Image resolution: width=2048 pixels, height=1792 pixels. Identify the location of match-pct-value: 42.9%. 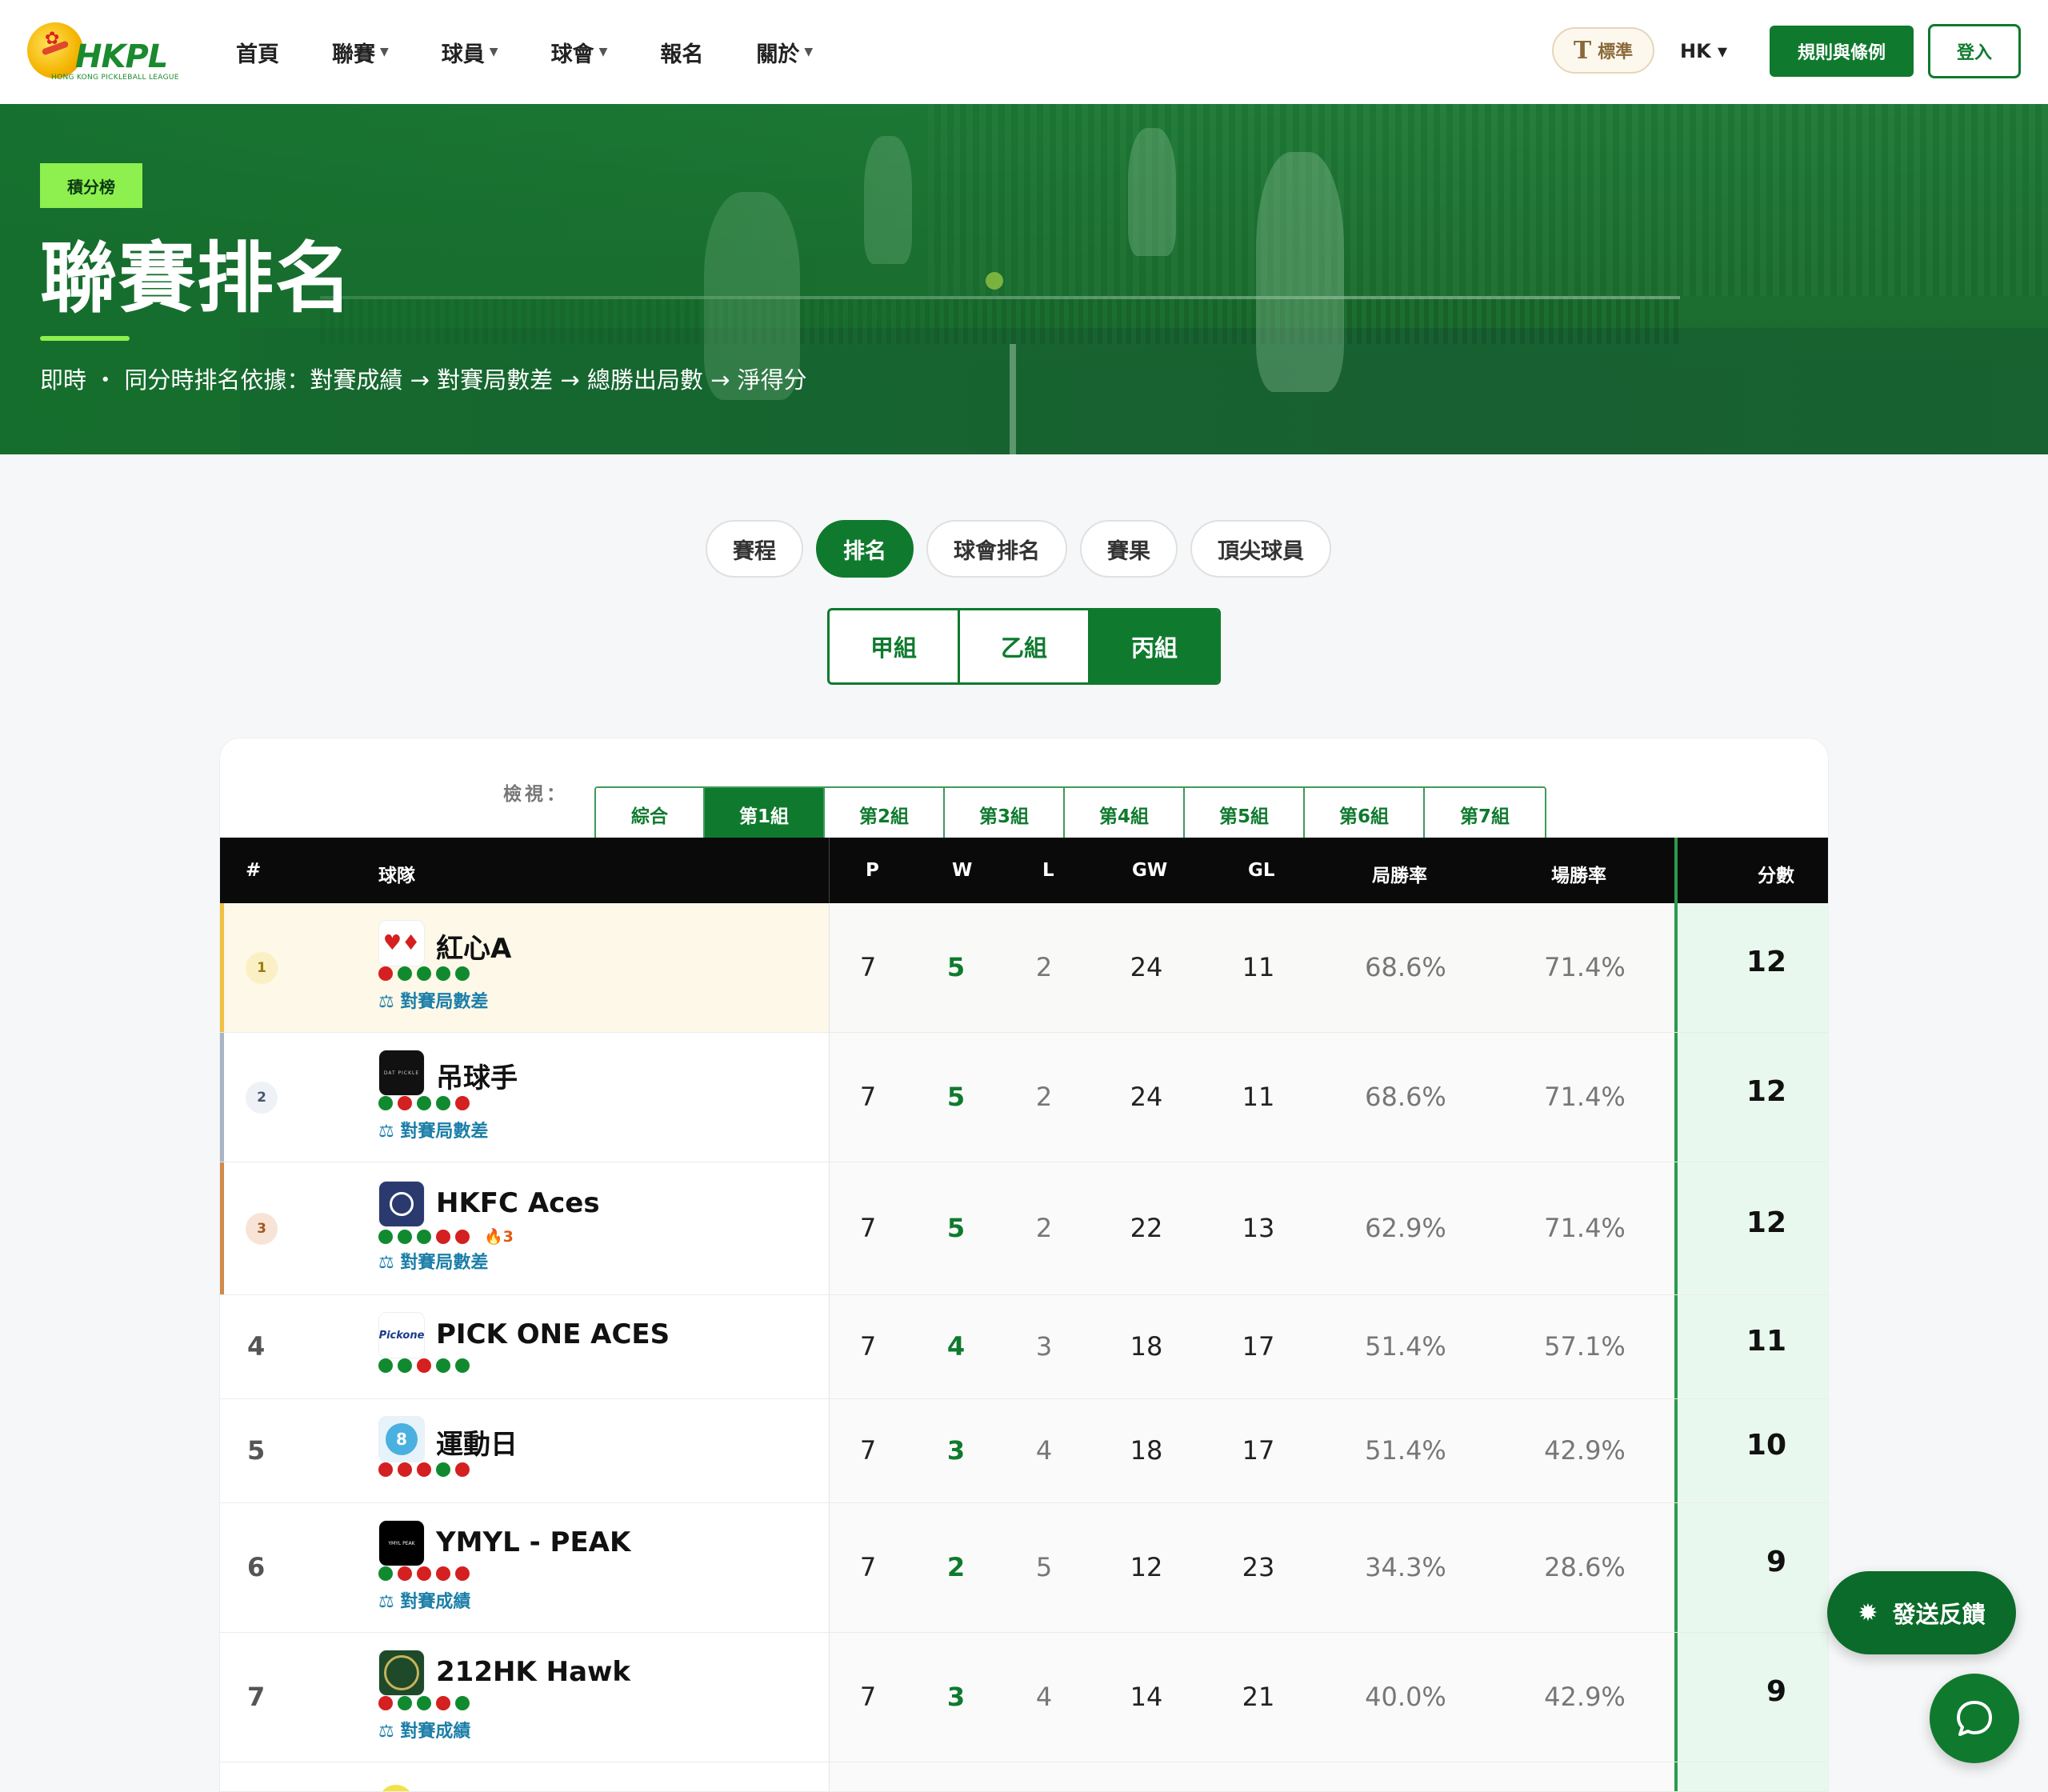
(1585, 1697).